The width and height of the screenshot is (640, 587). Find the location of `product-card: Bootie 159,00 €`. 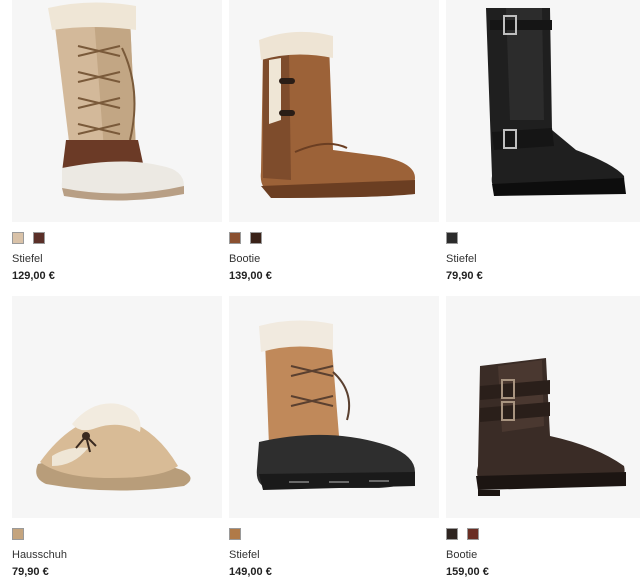

product-card: Bootie 159,00 € is located at coordinates (543, 437).